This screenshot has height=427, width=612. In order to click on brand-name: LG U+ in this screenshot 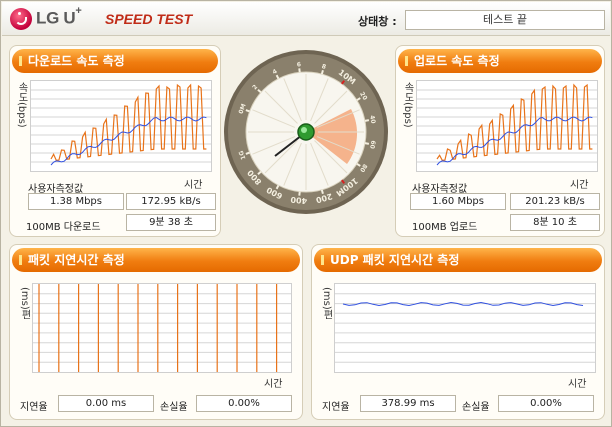, I will do `click(59, 16)`.